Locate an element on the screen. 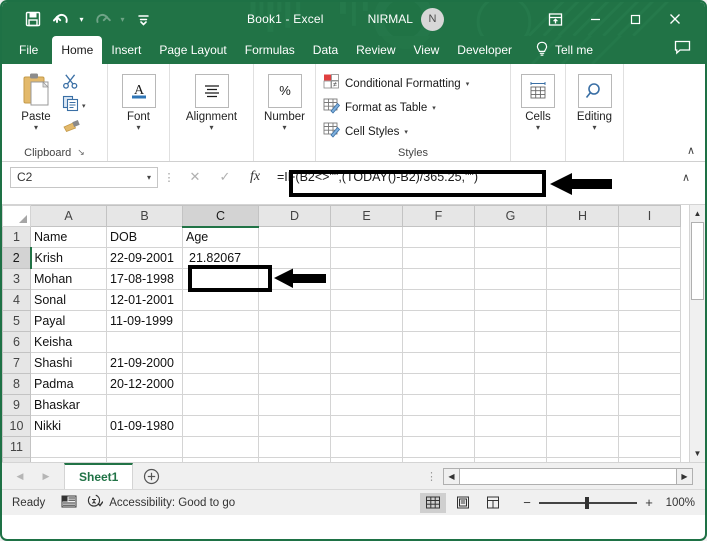 The image size is (707, 541). cell-g7 is located at coordinates (510, 363).